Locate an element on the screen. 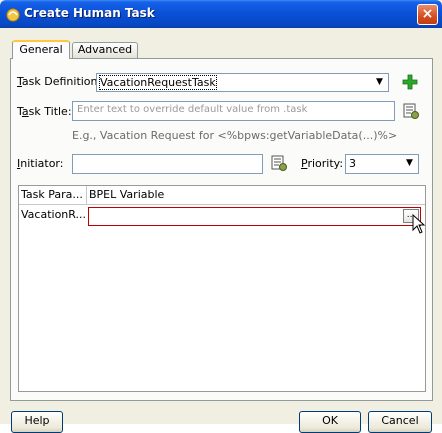  add-task-icon is located at coordinates (410, 82).